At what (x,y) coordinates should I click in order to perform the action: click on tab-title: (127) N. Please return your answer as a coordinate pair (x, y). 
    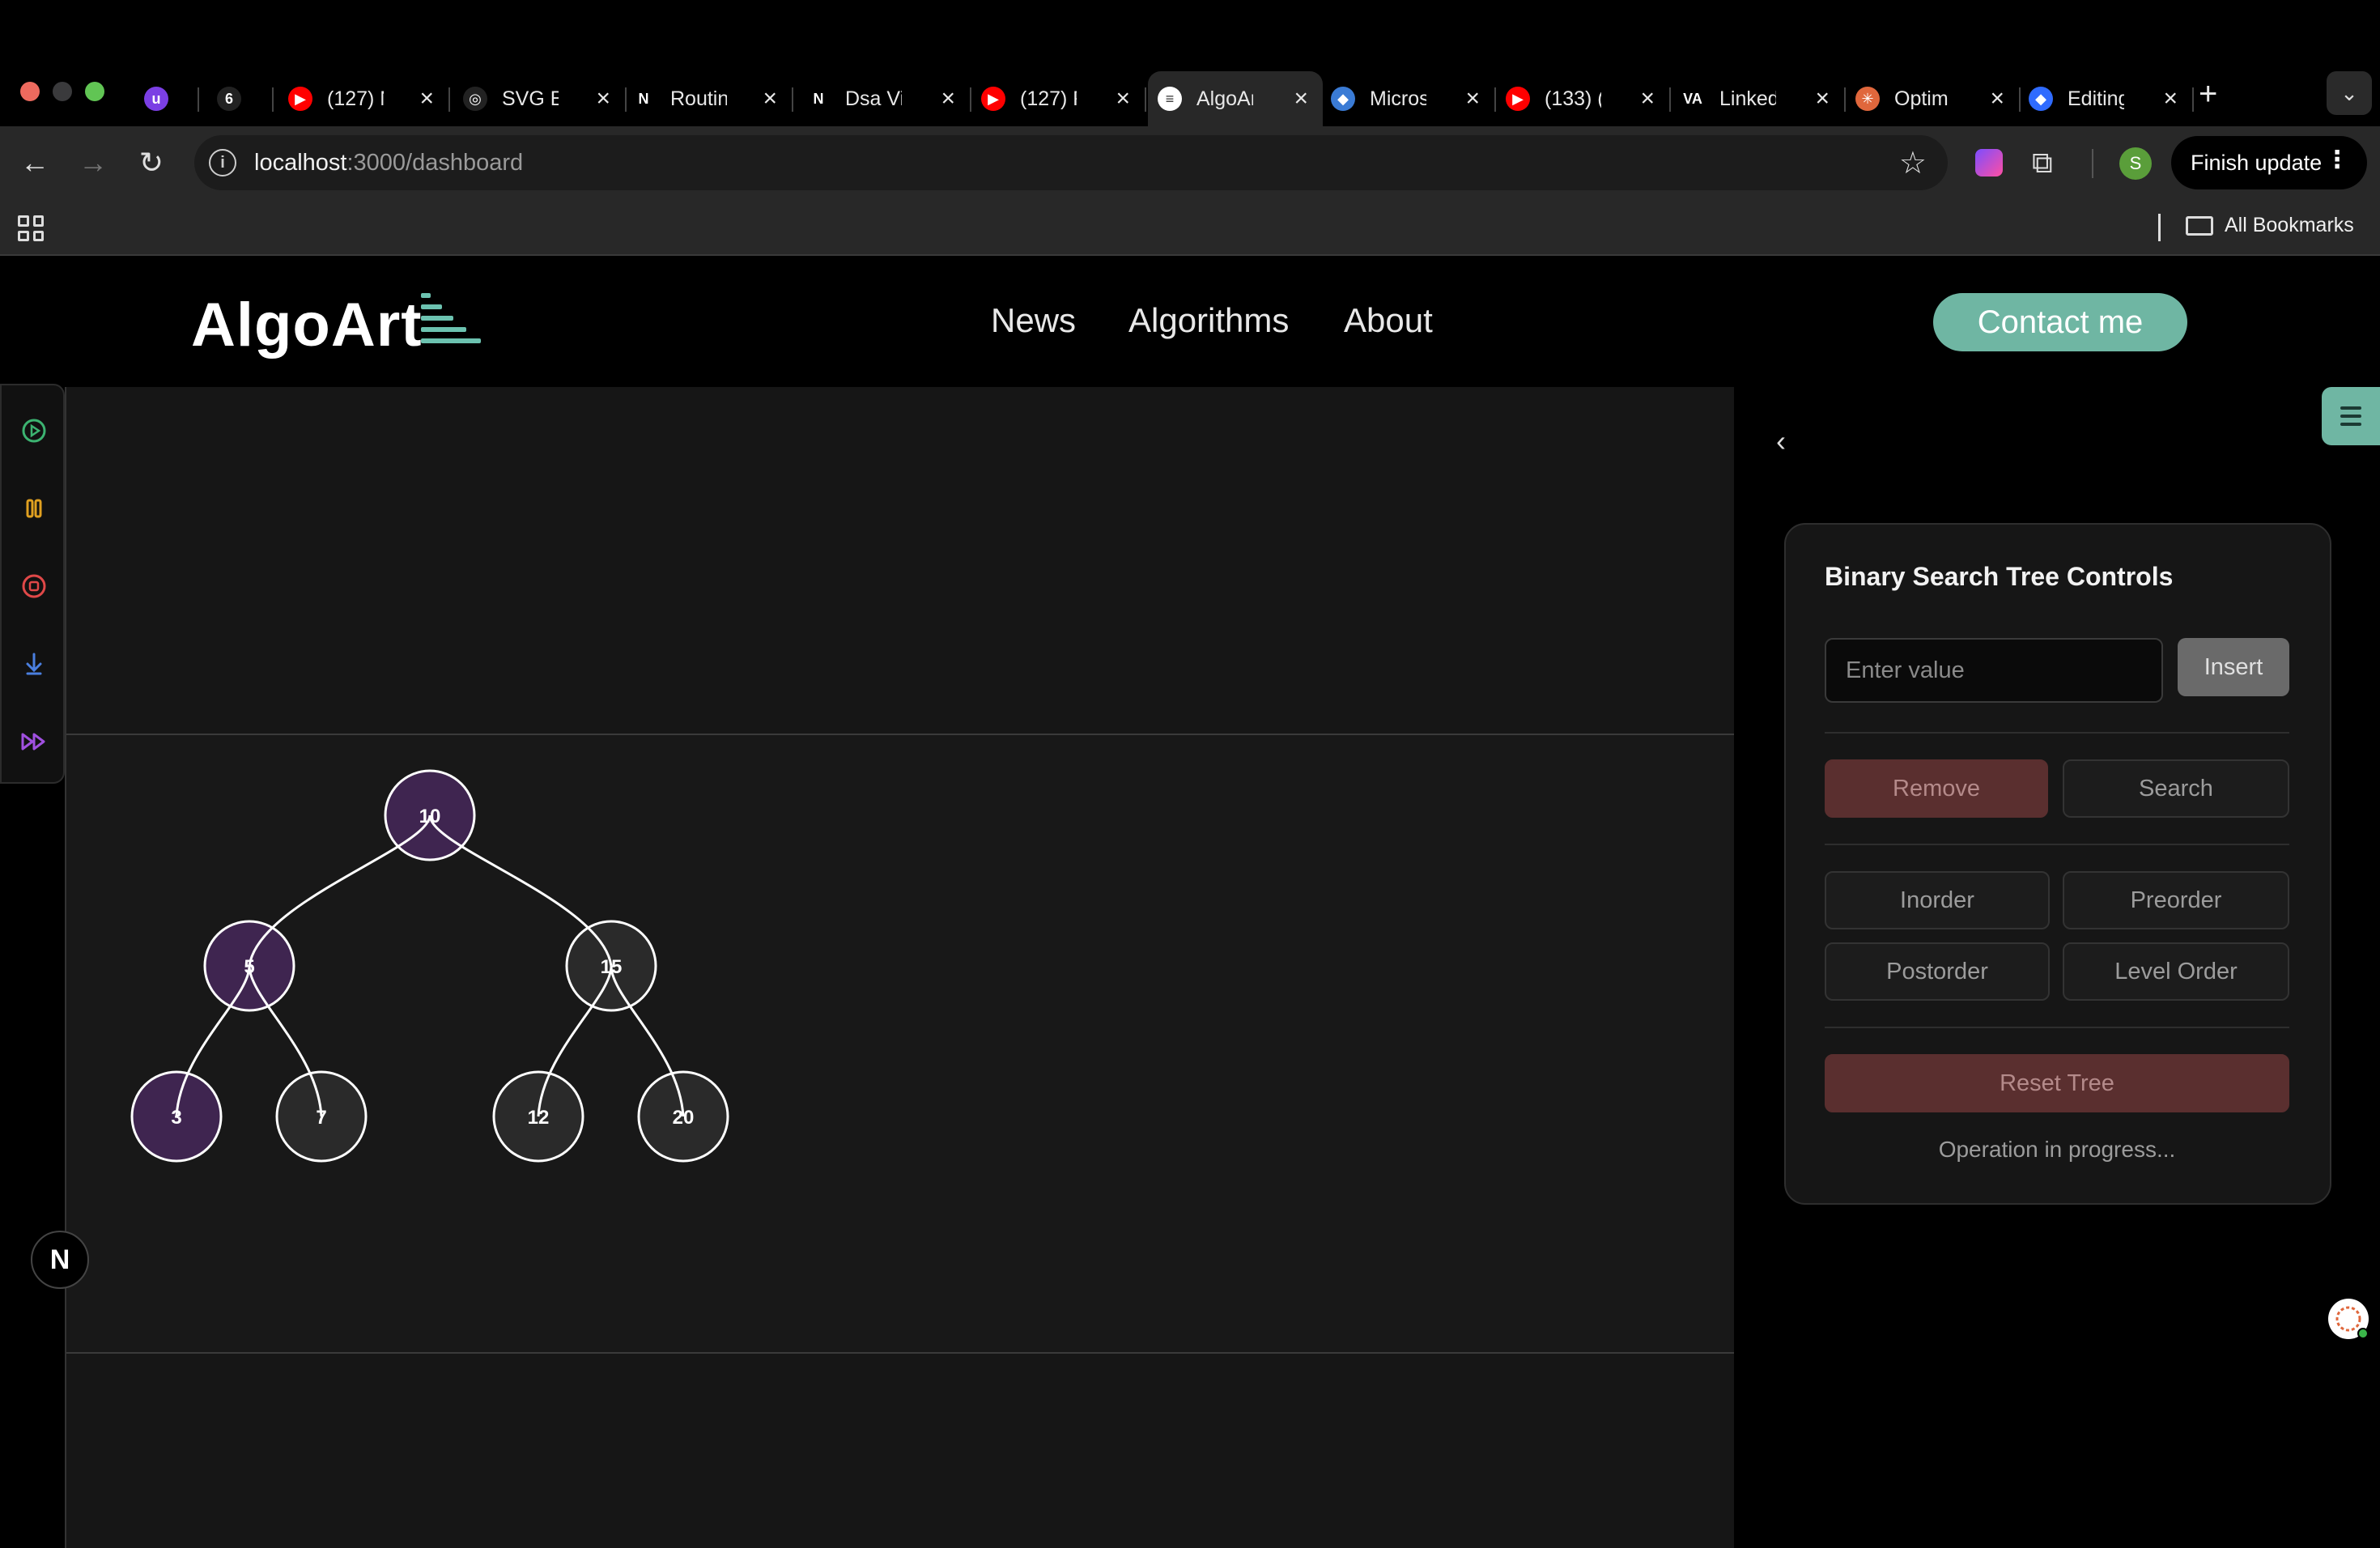
    Looking at the image, I should click on (356, 99).